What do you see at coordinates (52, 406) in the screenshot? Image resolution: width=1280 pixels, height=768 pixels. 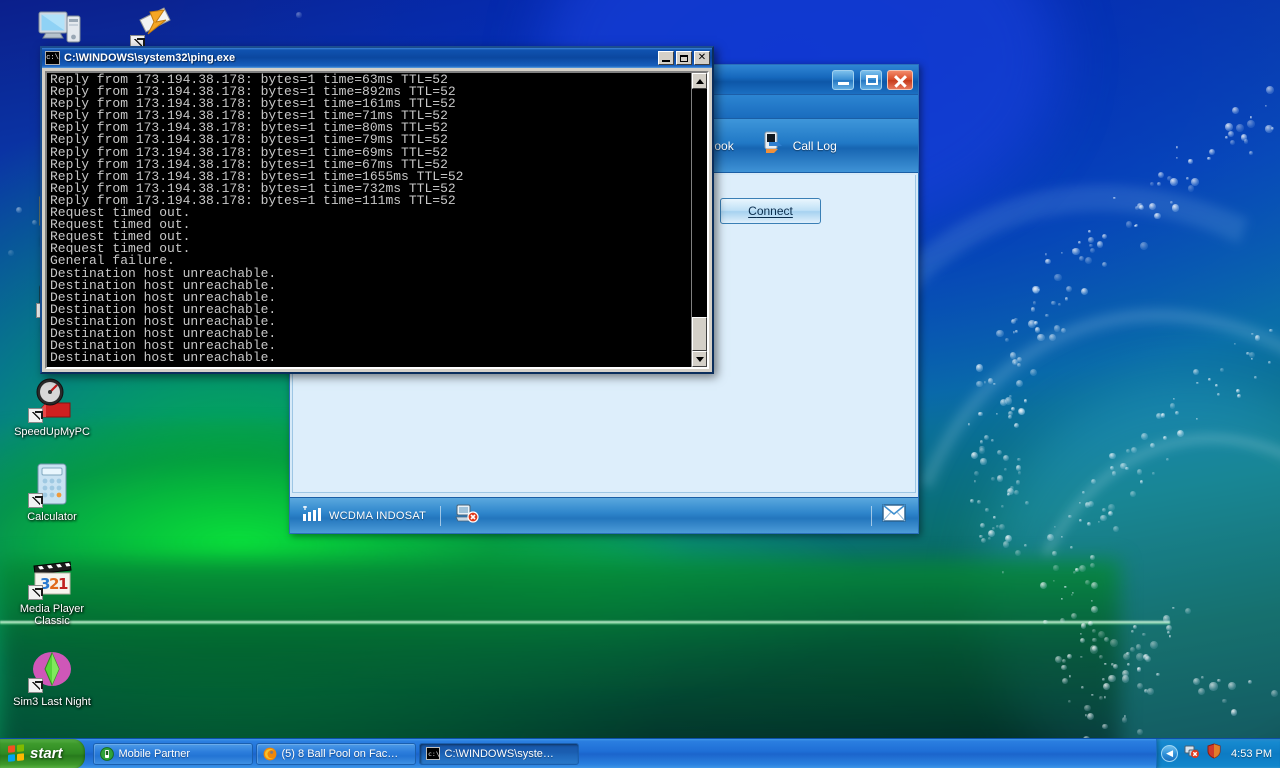 I see `desktop-icon-speedupmypc: SpeedUpMyPC` at bounding box center [52, 406].